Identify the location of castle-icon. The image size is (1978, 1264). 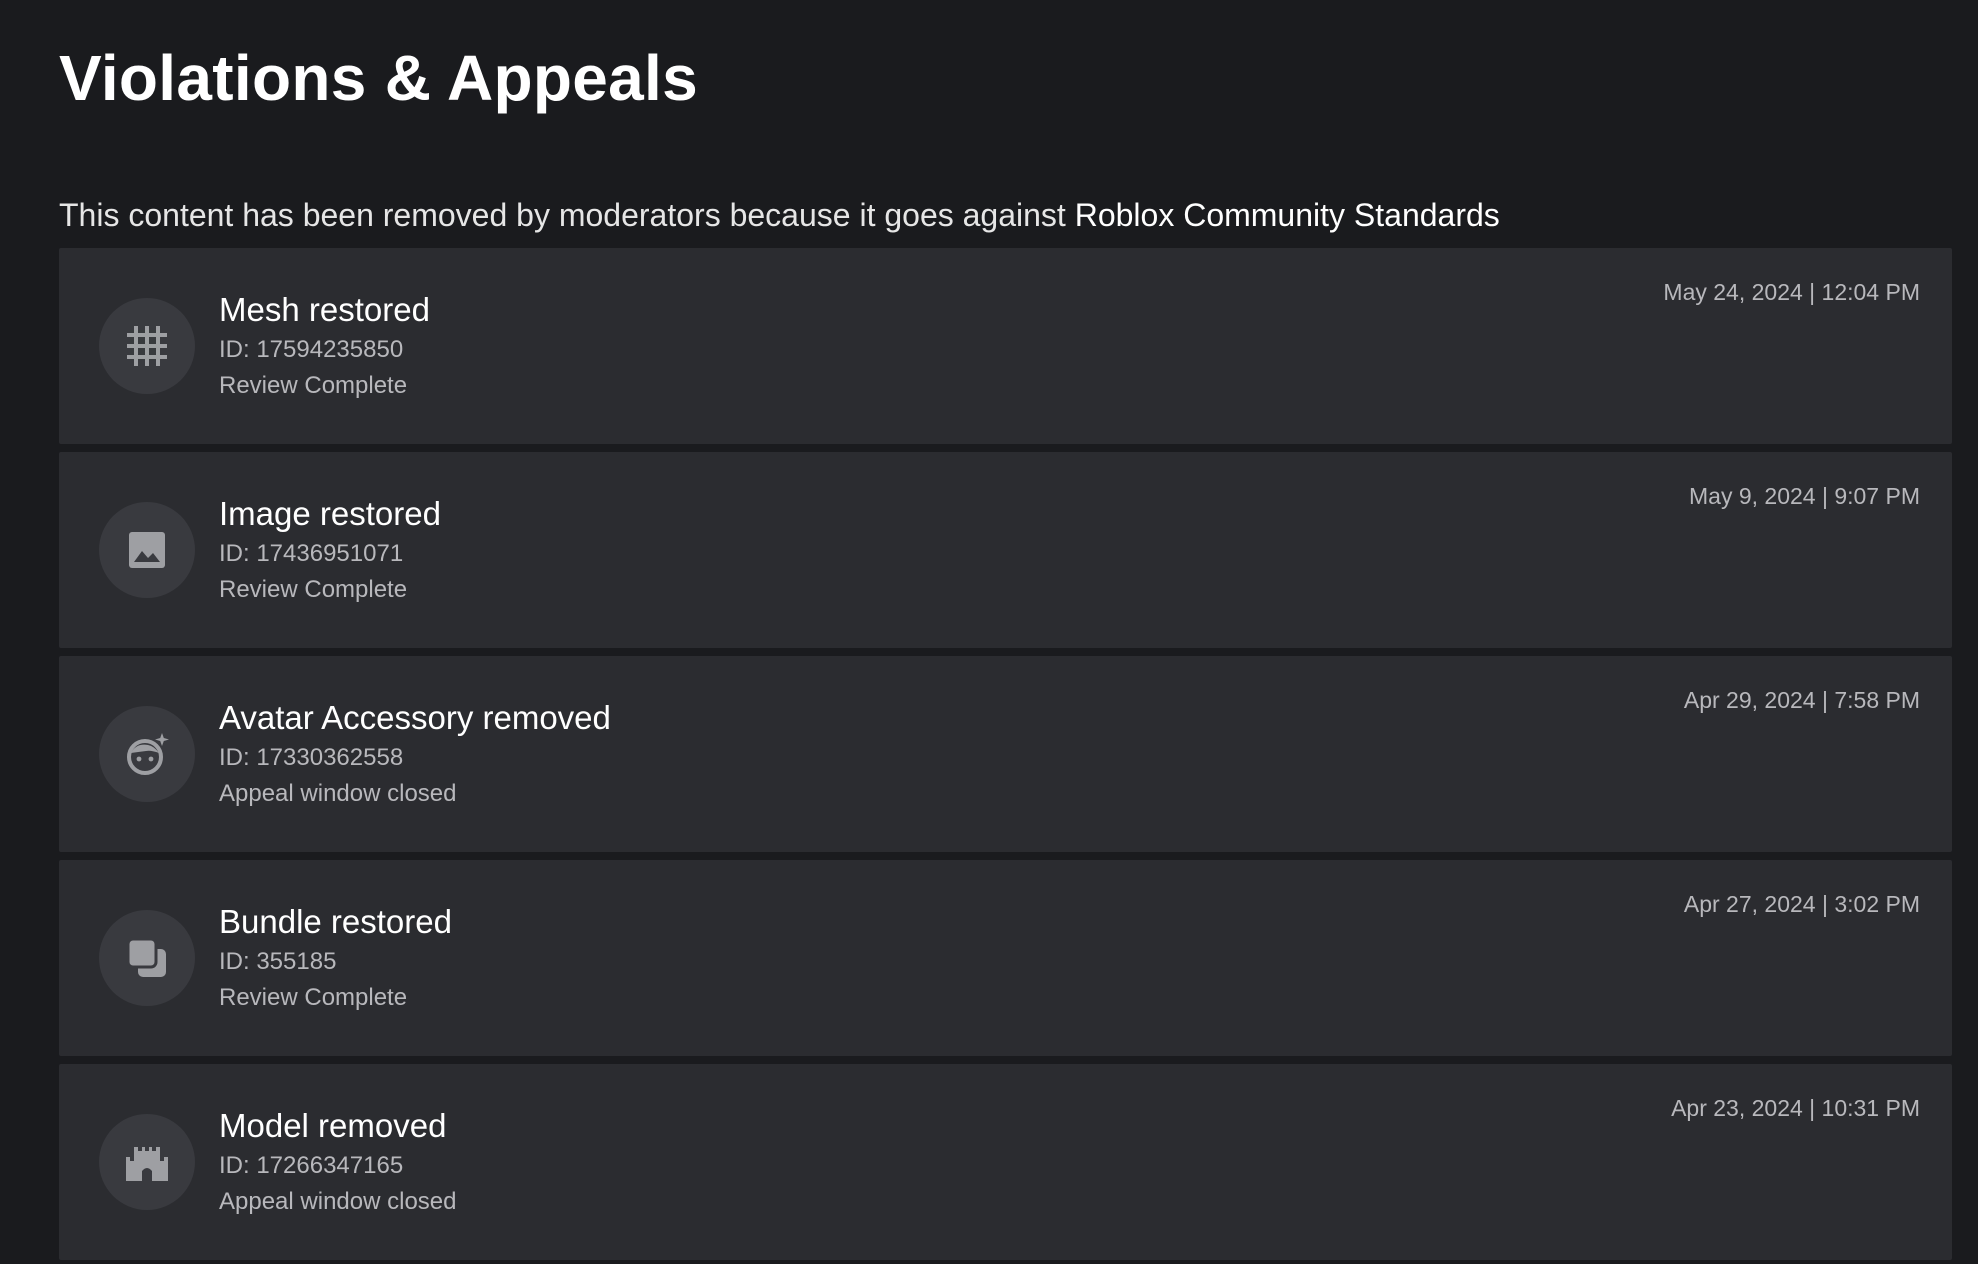
(147, 1164).